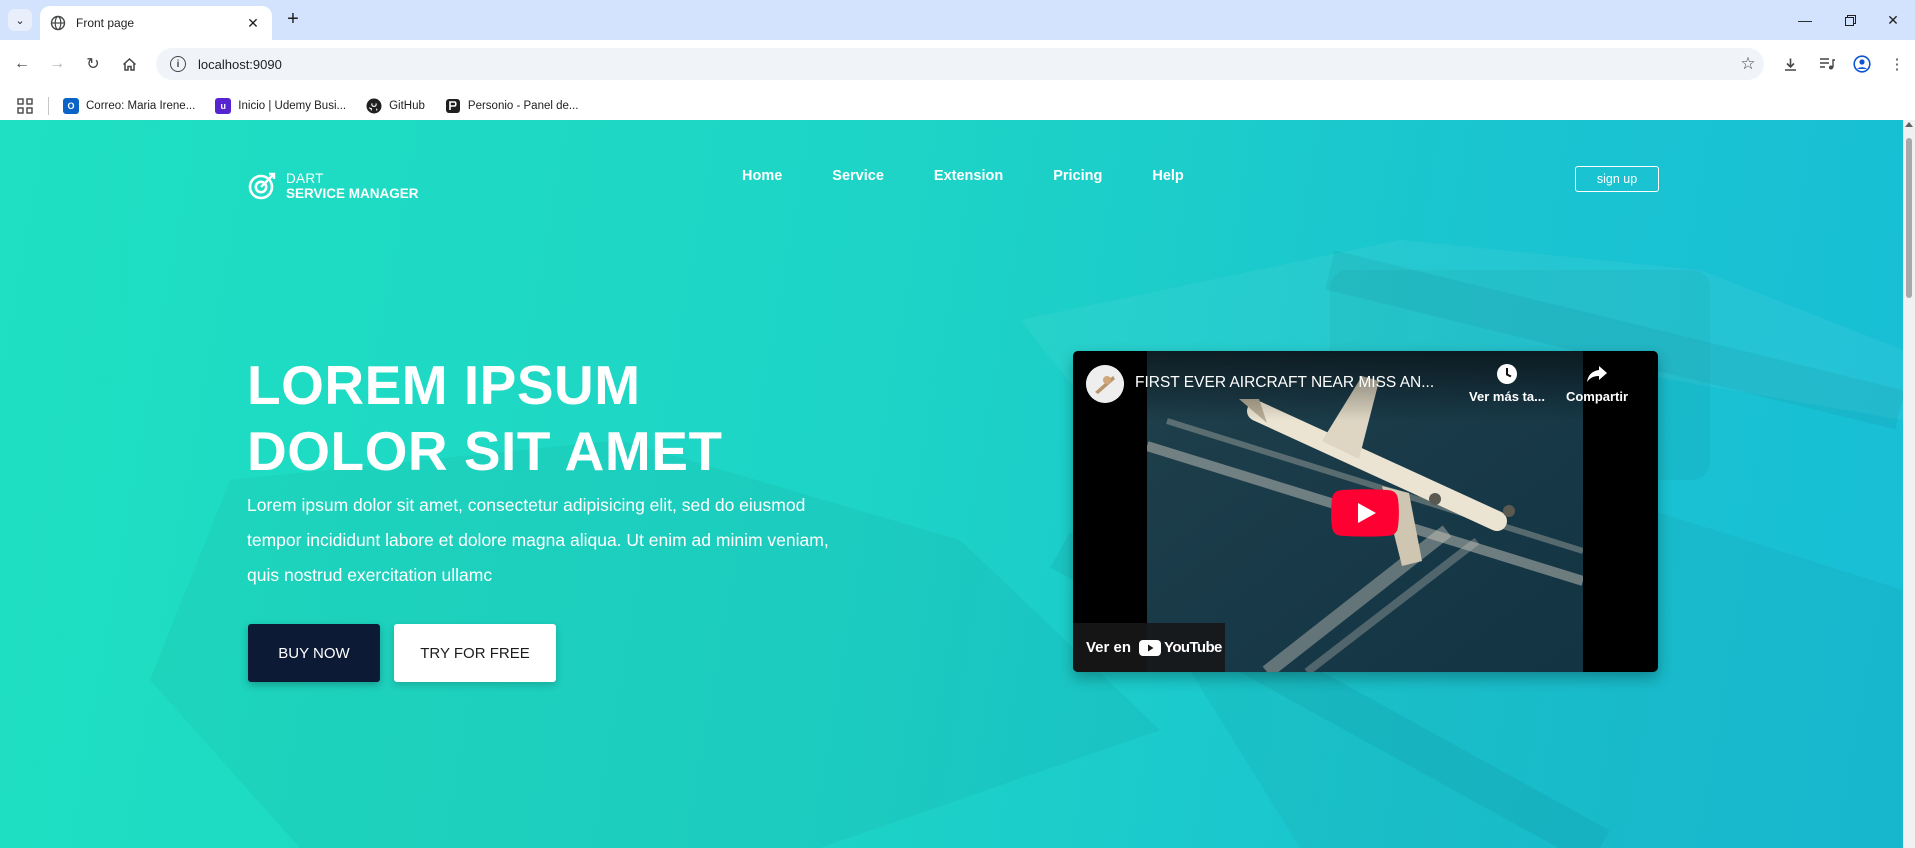  Describe the element at coordinates (305, 178) in the screenshot. I see `logo-line-1: DART` at that location.